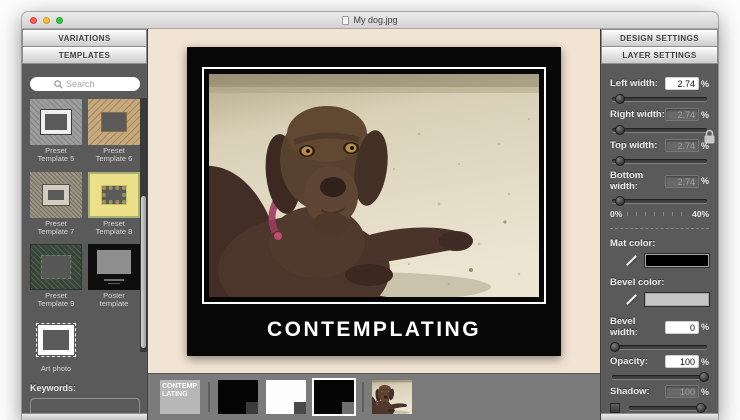 This screenshot has height=420, width=740. Describe the element at coordinates (59, 20) in the screenshot. I see `zoom-button` at that location.